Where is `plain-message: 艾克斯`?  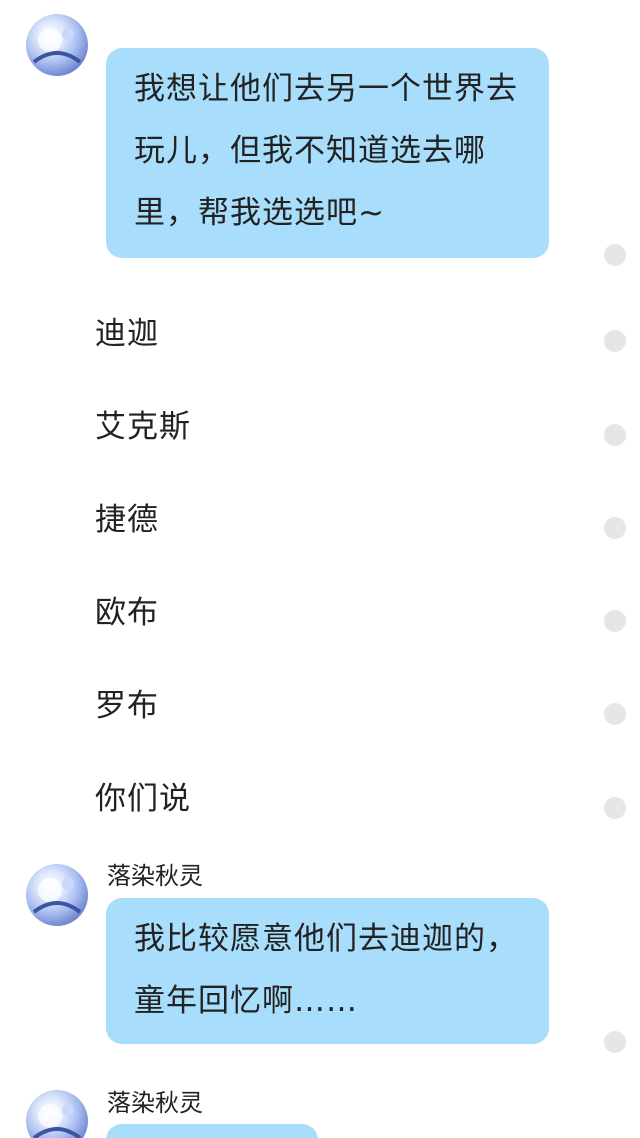
plain-message: 艾克斯 is located at coordinates (143, 423).